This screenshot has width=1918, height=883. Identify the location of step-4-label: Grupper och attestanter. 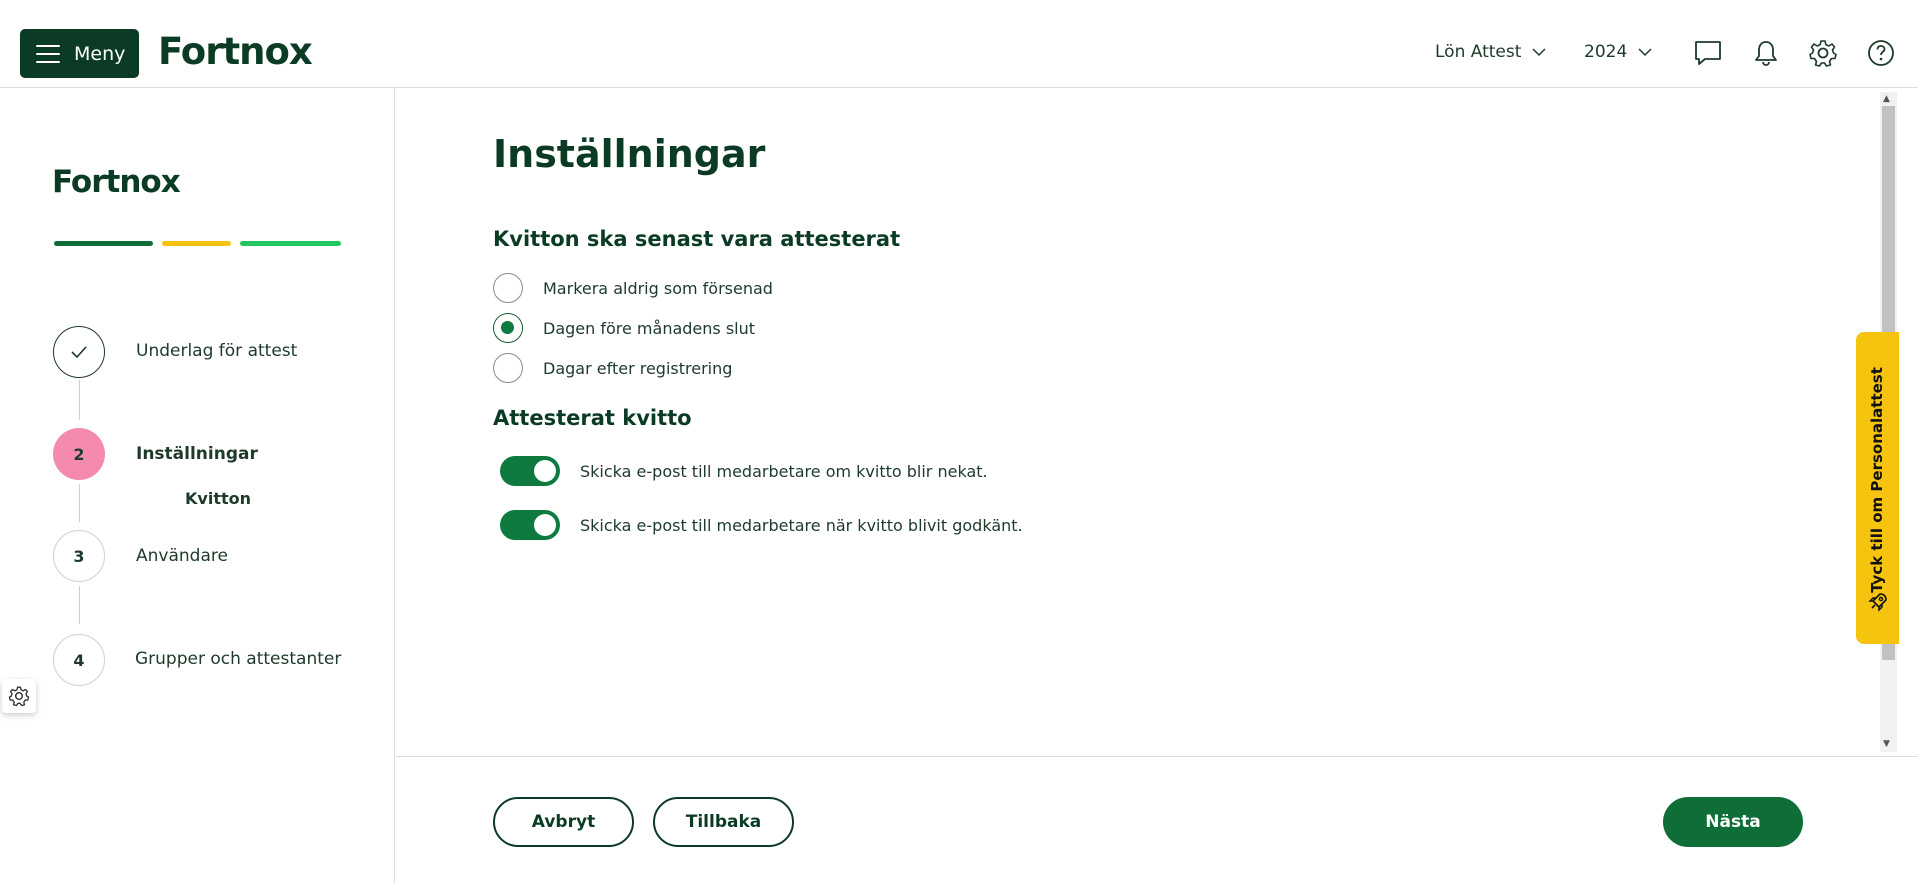
(238, 659).